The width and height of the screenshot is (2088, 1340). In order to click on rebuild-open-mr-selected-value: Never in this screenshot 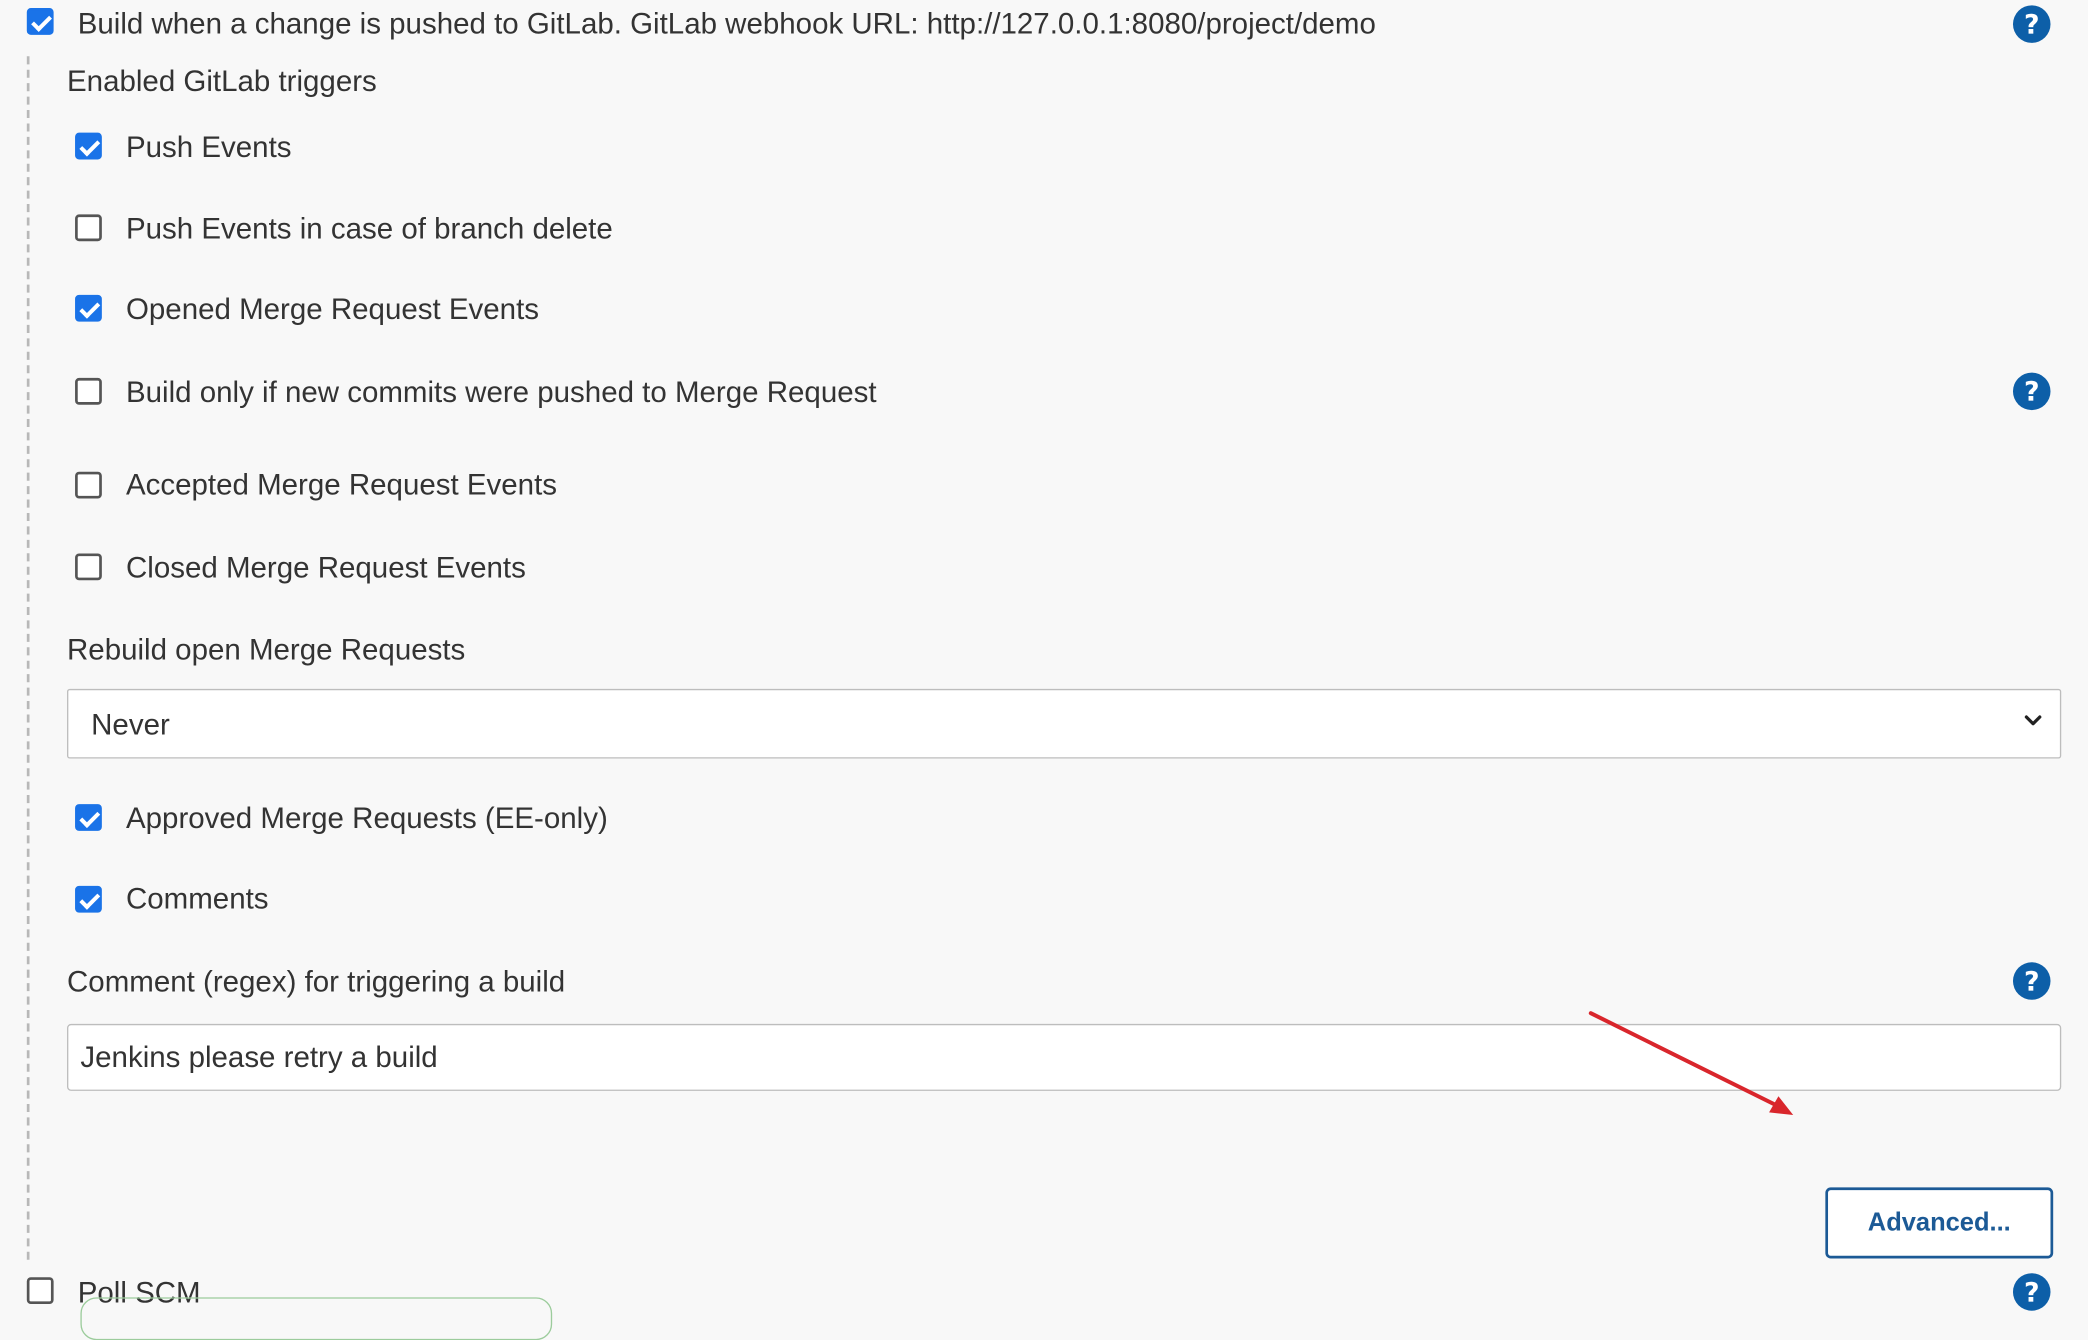, I will do `click(130, 724)`.